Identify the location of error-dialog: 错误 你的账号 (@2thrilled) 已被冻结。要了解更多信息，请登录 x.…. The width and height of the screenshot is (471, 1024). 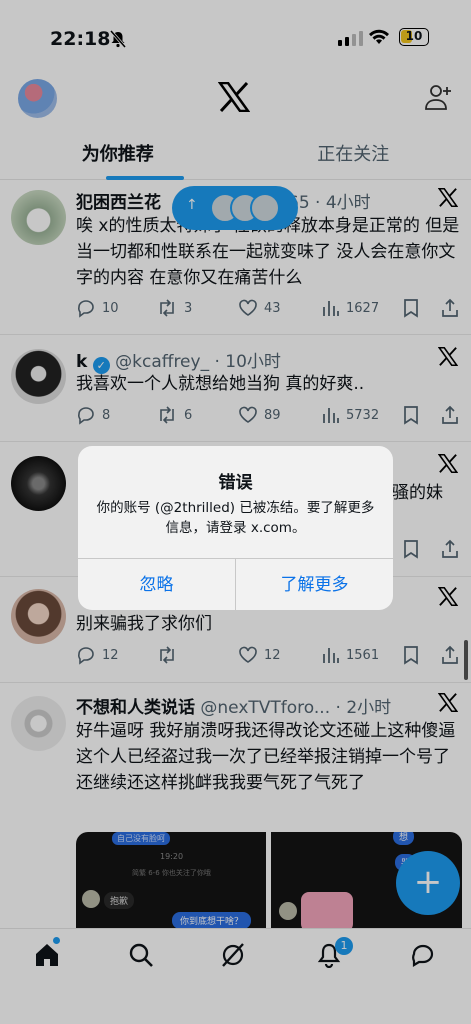
(235, 528).